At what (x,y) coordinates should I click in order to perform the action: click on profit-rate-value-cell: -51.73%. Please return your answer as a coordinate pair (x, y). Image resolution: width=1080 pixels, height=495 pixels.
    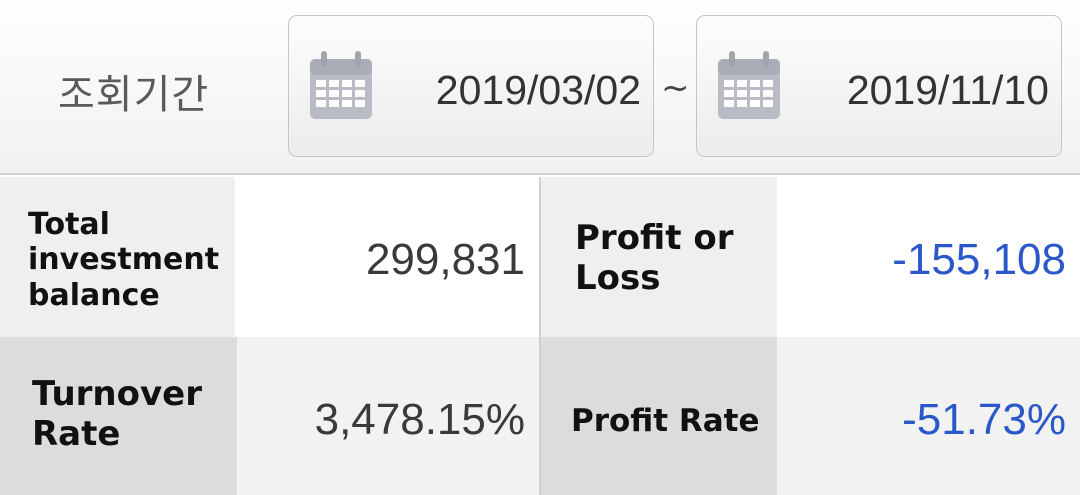
    Looking at the image, I should click on (928, 416).